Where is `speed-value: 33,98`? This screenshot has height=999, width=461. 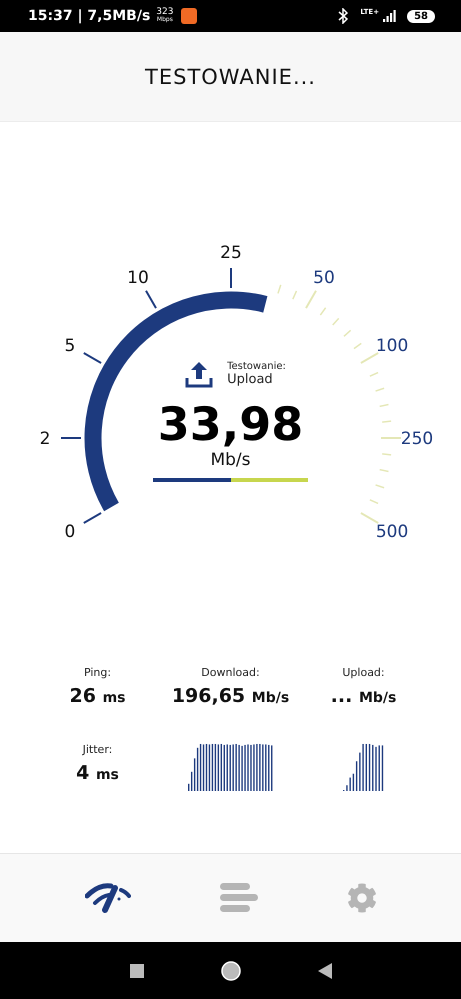 speed-value: 33,98 is located at coordinates (231, 424).